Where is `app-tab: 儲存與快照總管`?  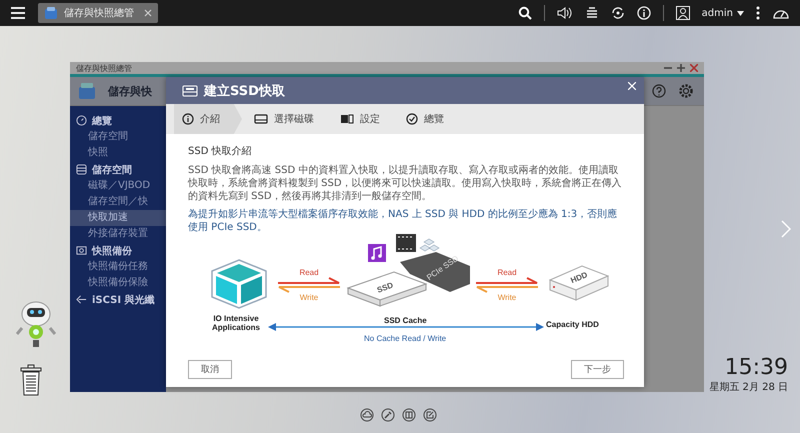 app-tab: 儲存與快照總管 is located at coordinates (98, 13).